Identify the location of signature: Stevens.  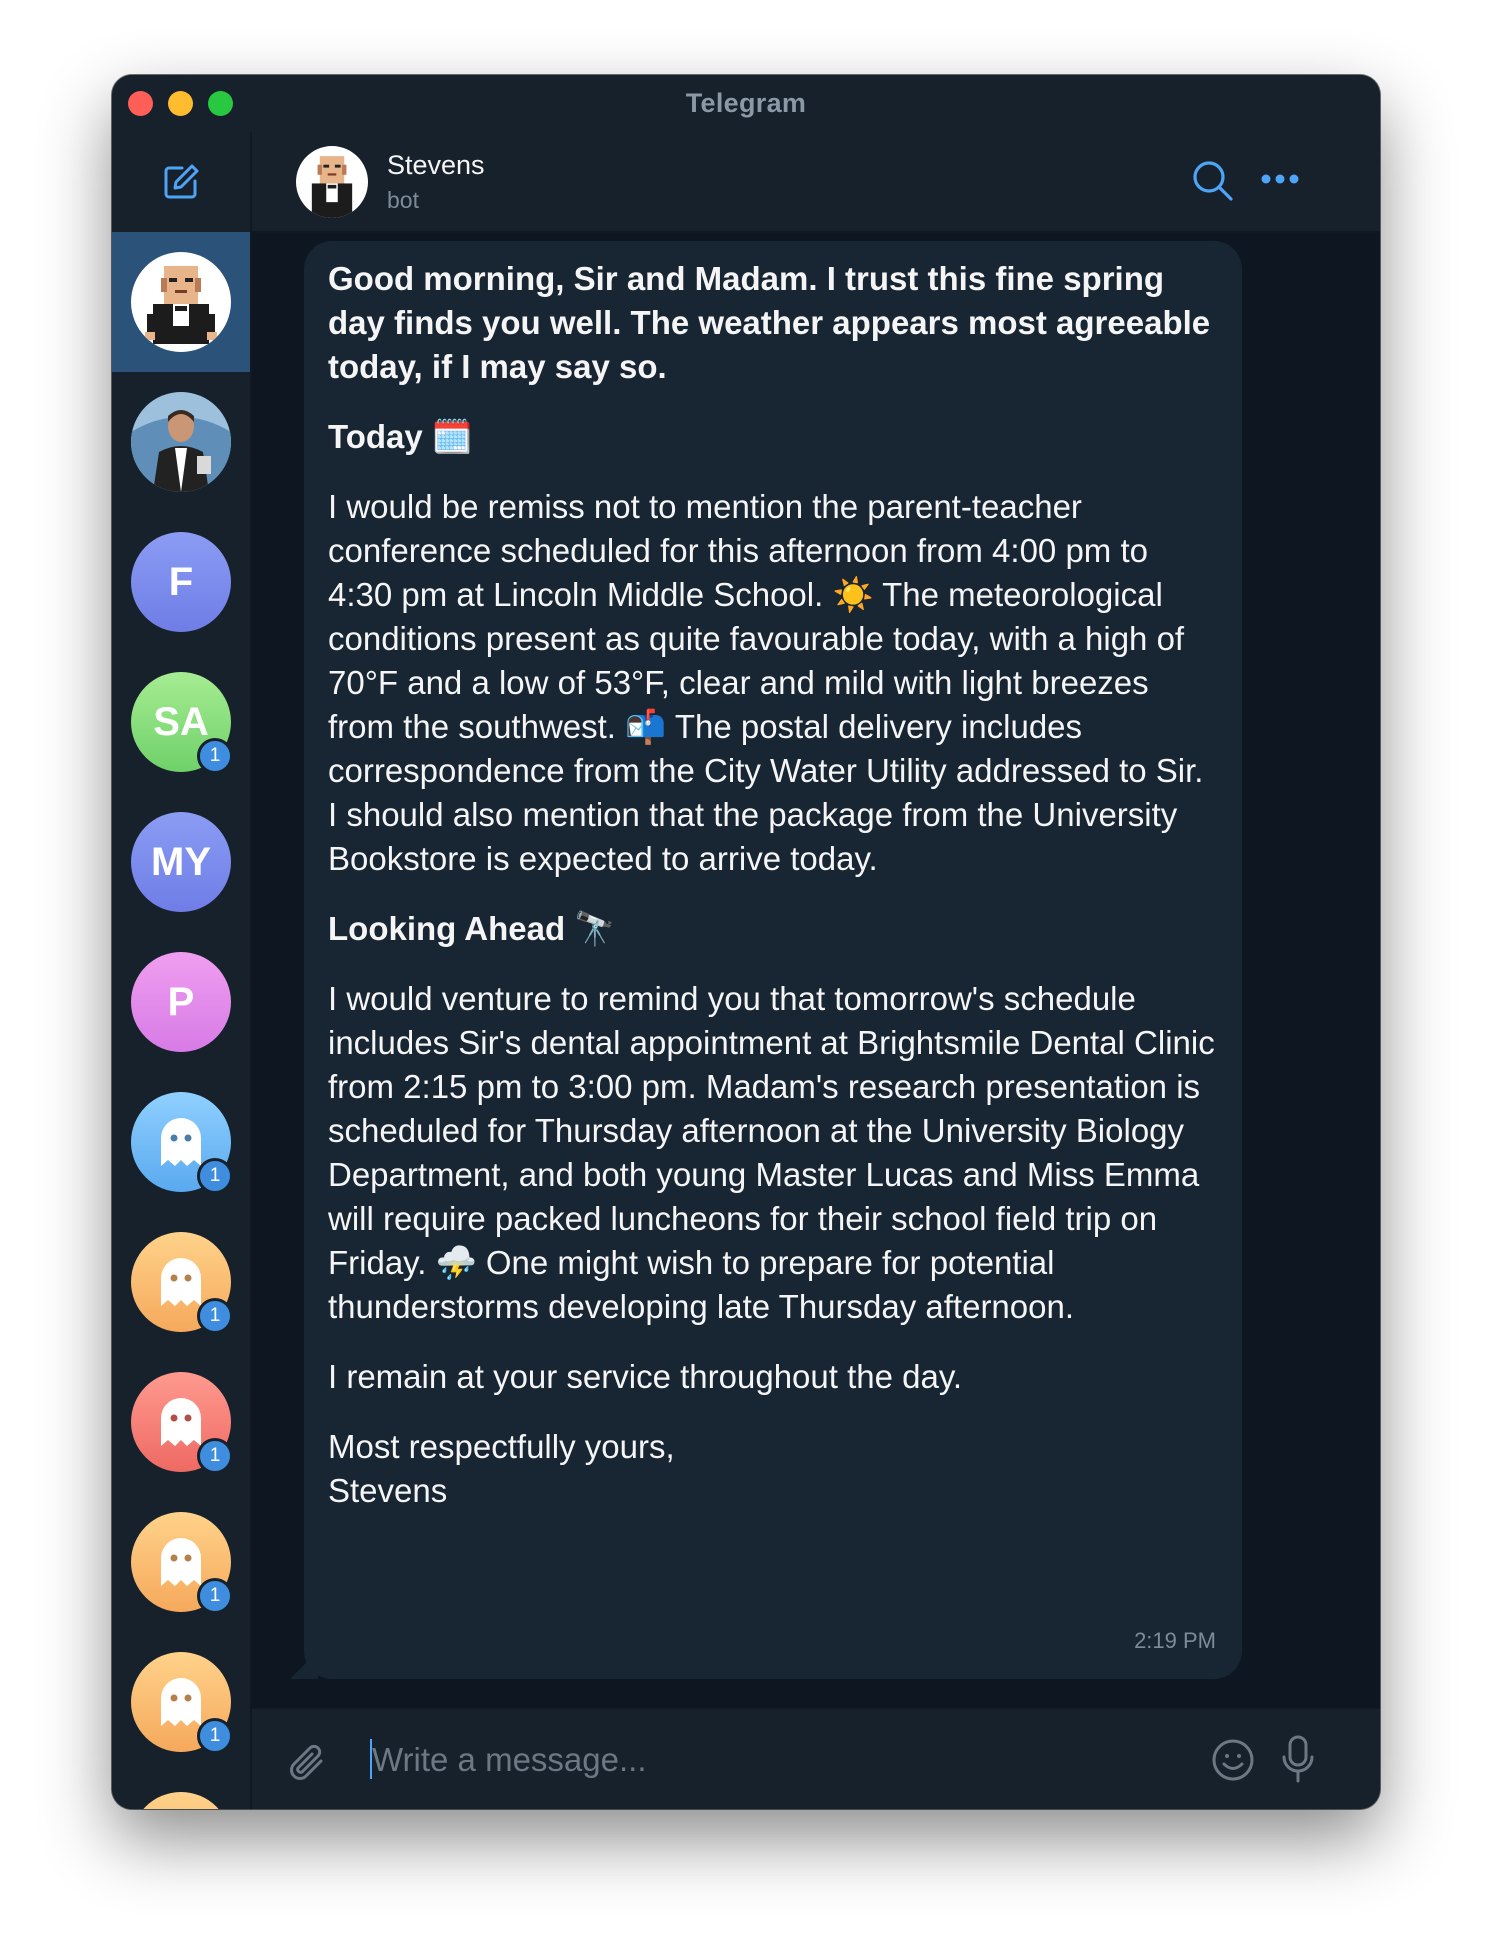
(388, 1490).